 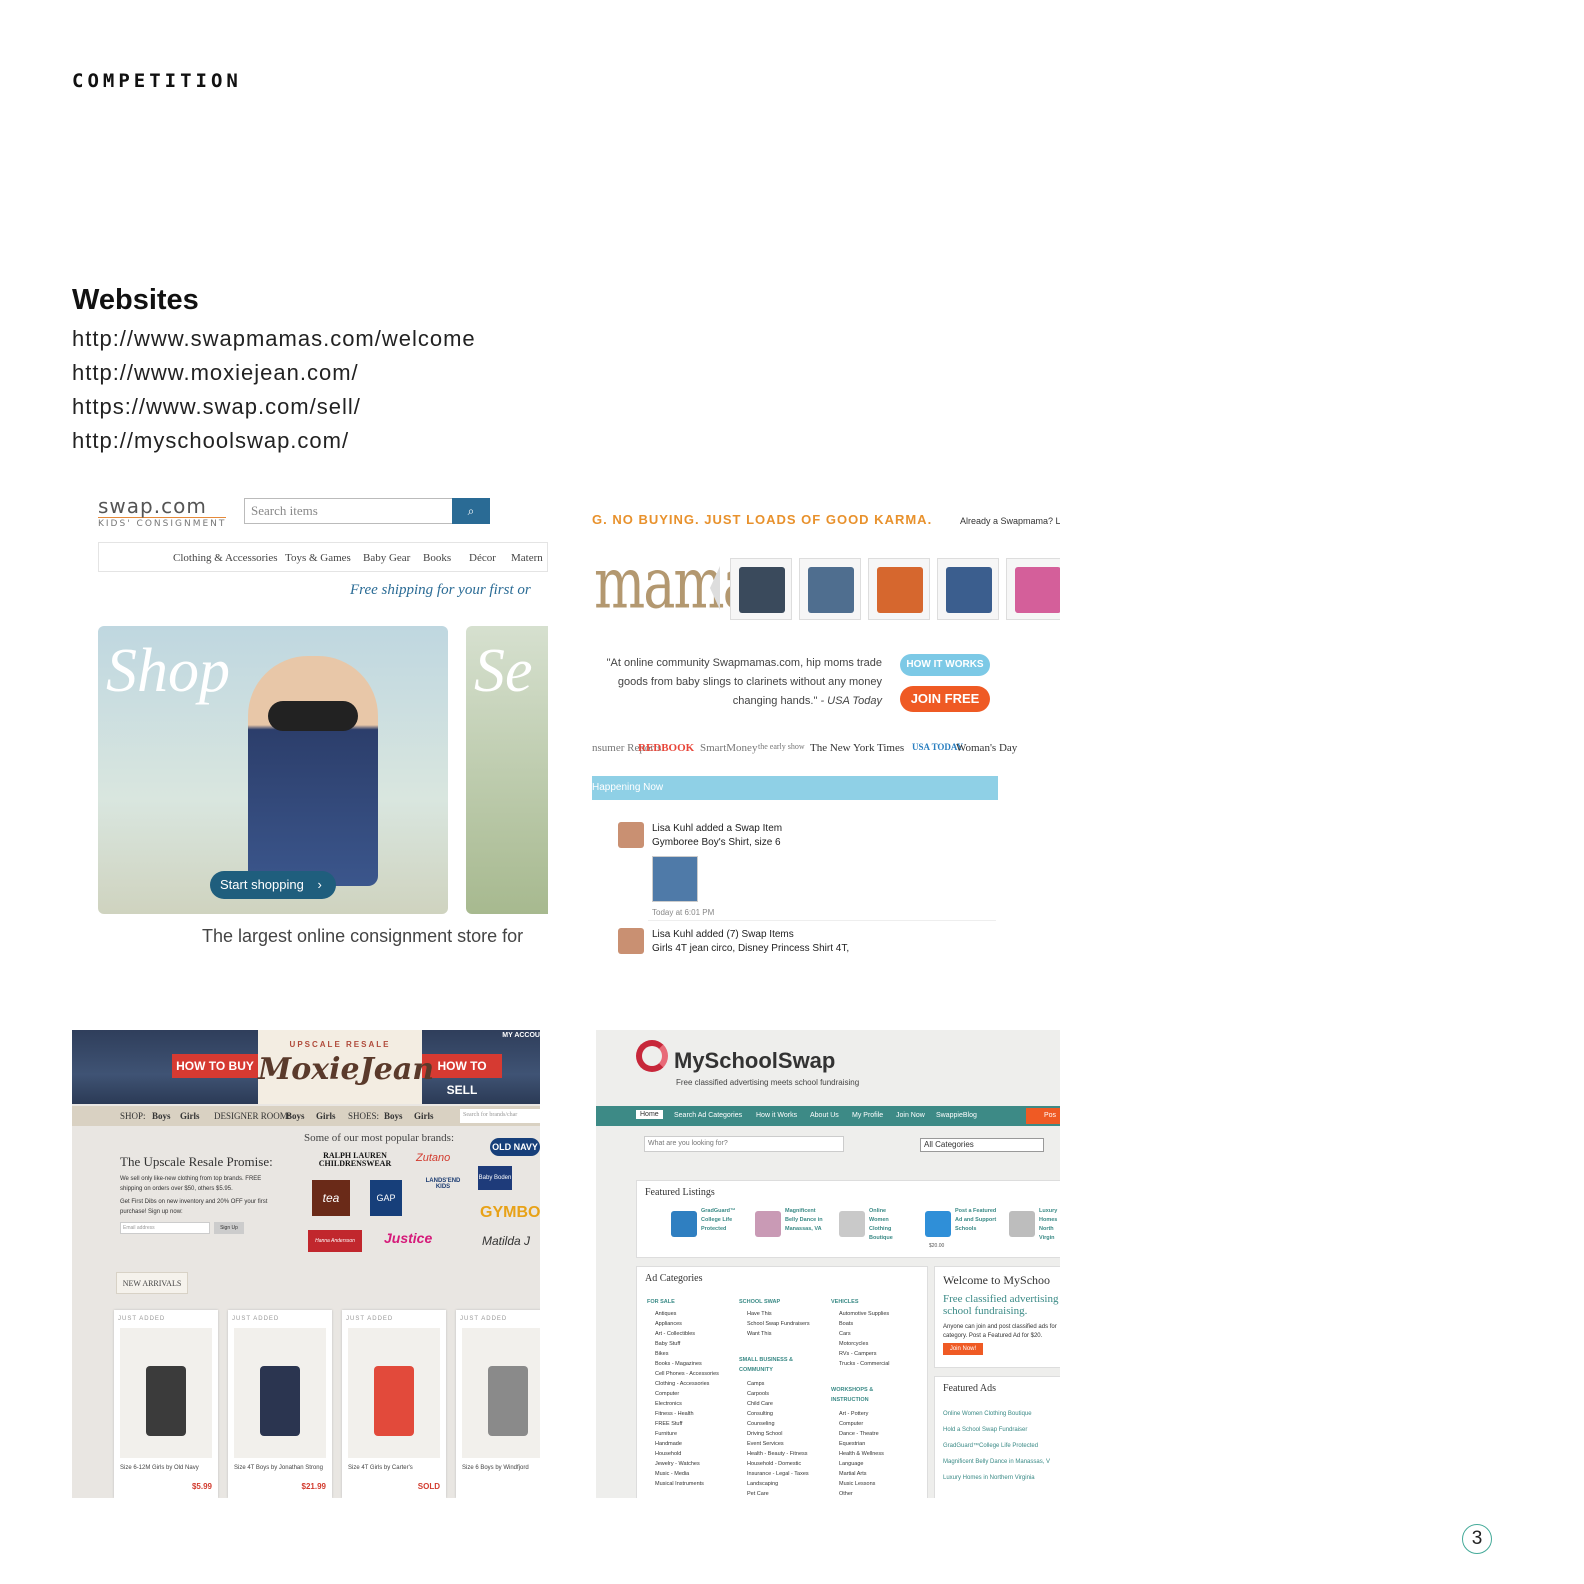 What do you see at coordinates (1043, 1116) in the screenshot?
I see `post-ad-button: Pos` at bounding box center [1043, 1116].